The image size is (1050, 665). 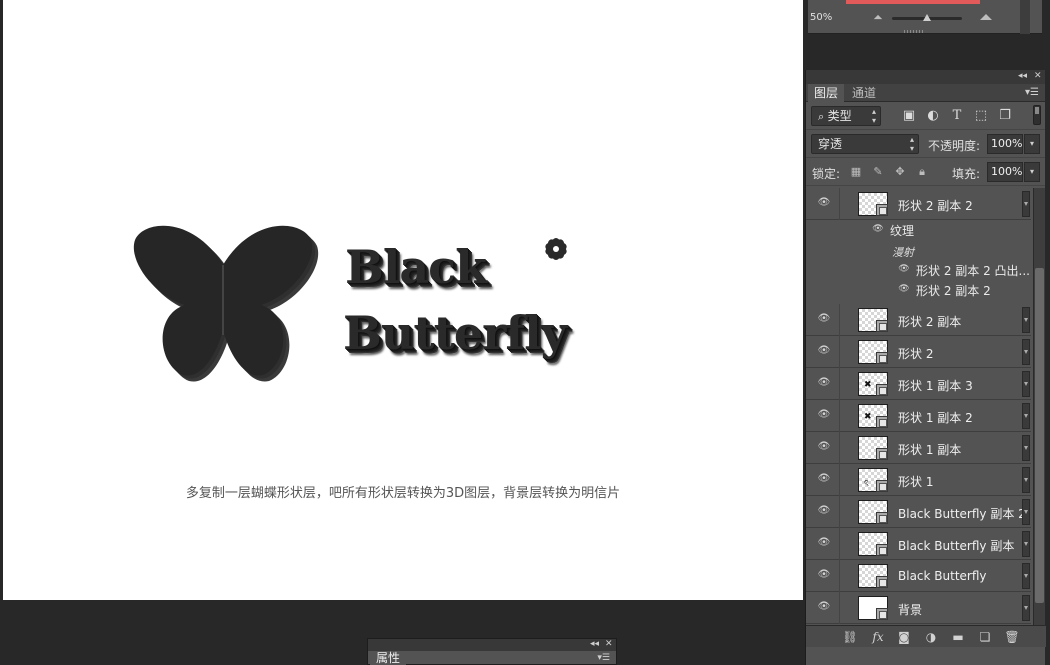 I want to click on new-adjustment-icon: ◑, so click(x=931, y=637).